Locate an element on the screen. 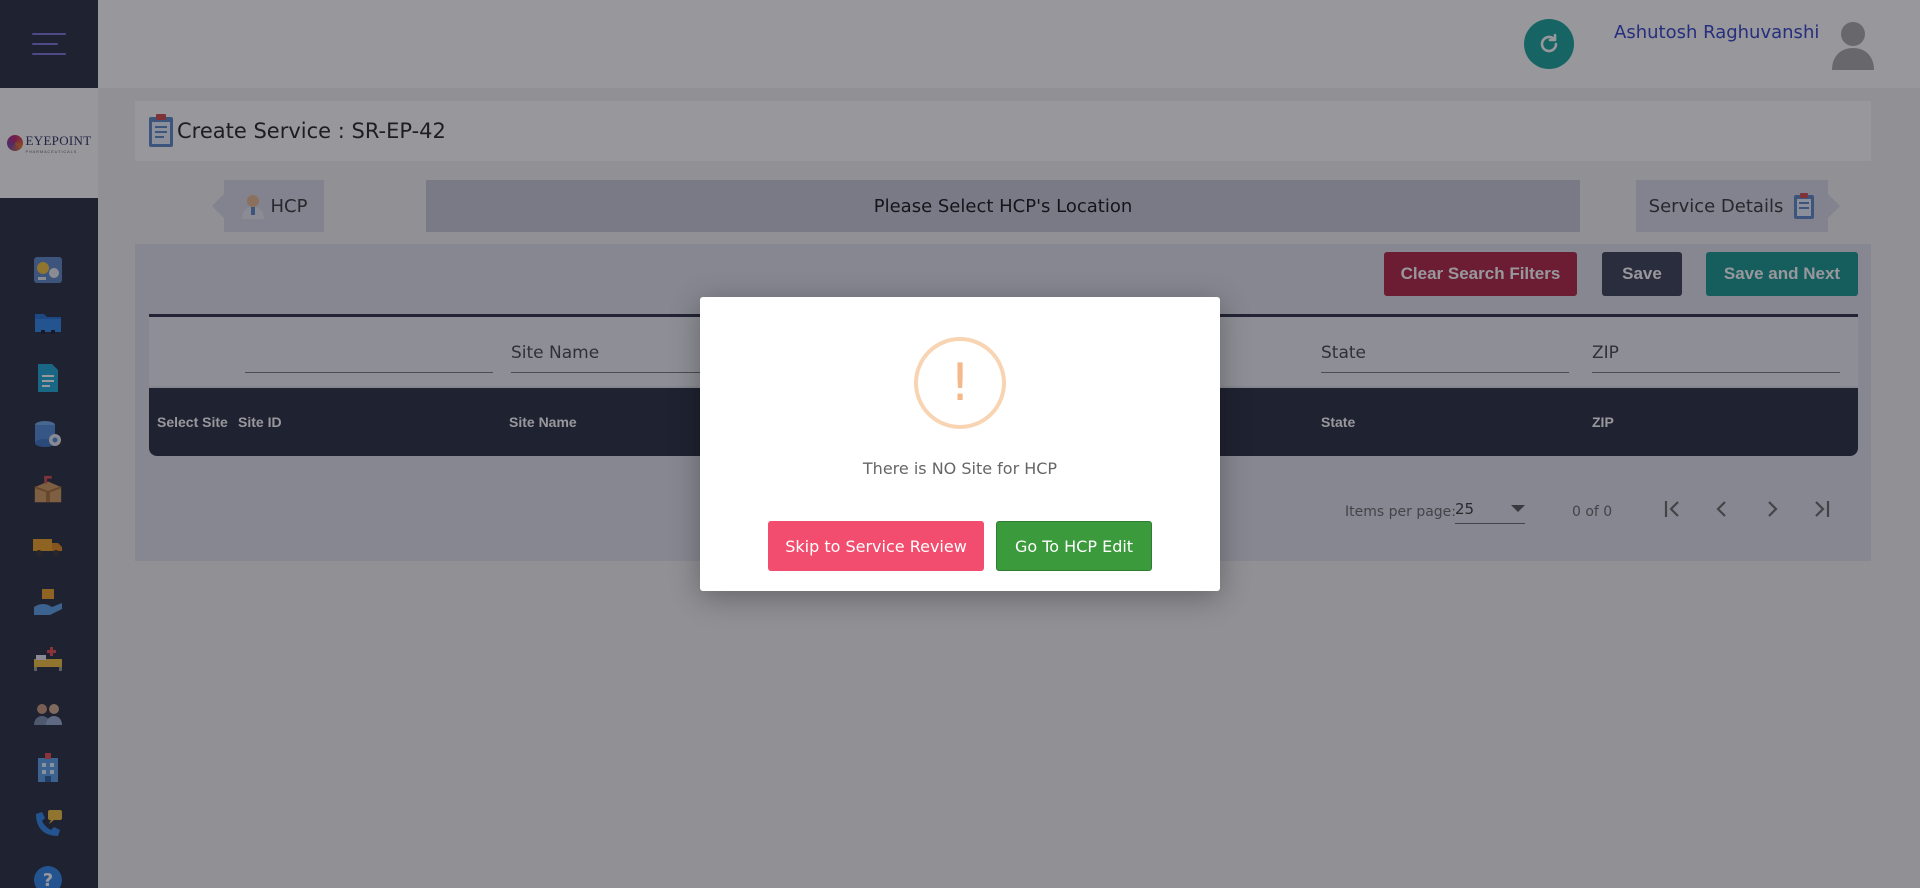  warning-icon-glyph: ! is located at coordinates (960, 383).